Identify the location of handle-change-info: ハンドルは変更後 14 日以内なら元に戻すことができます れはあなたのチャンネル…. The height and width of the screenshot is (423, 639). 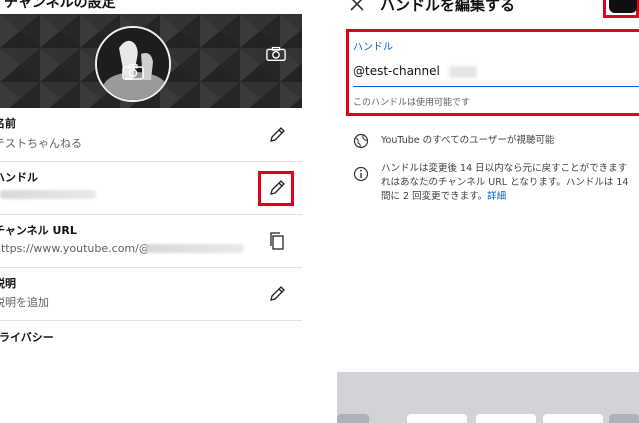
(496, 185).